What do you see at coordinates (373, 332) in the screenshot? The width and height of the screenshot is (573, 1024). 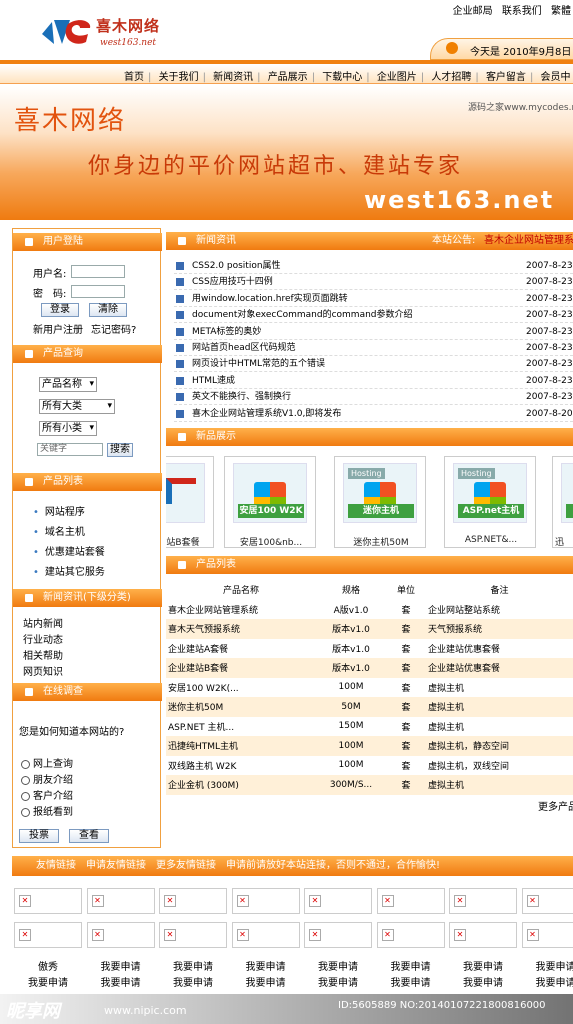 I see `news-item: META标签的奥妙 2007-8-23` at bounding box center [373, 332].